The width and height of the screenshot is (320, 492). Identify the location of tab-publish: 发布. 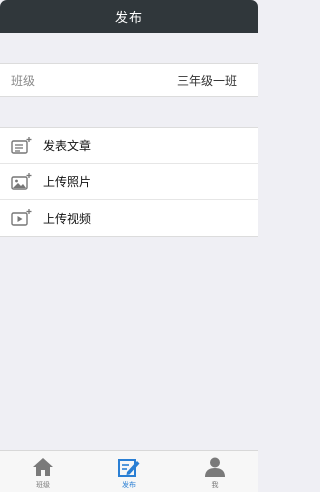
(129, 471).